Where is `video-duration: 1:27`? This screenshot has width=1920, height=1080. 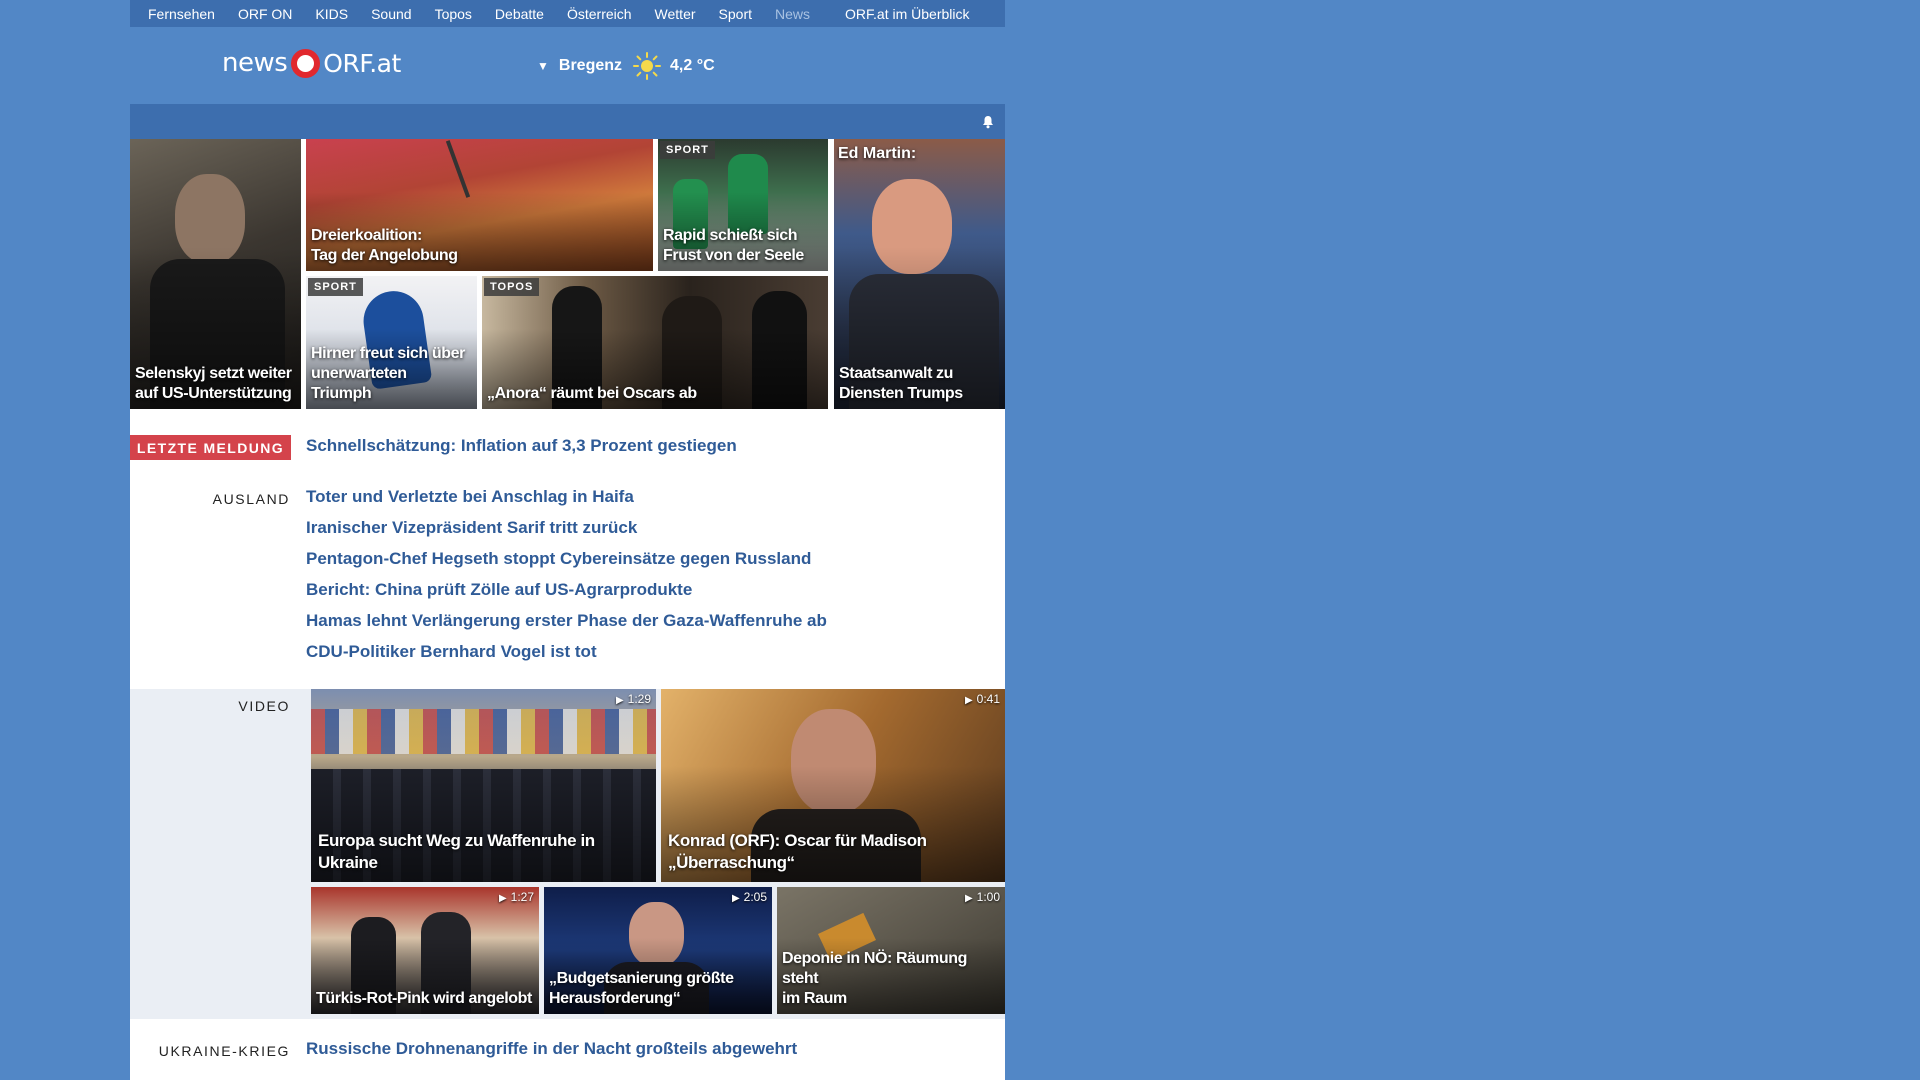 video-duration: 1:27 is located at coordinates (516, 897).